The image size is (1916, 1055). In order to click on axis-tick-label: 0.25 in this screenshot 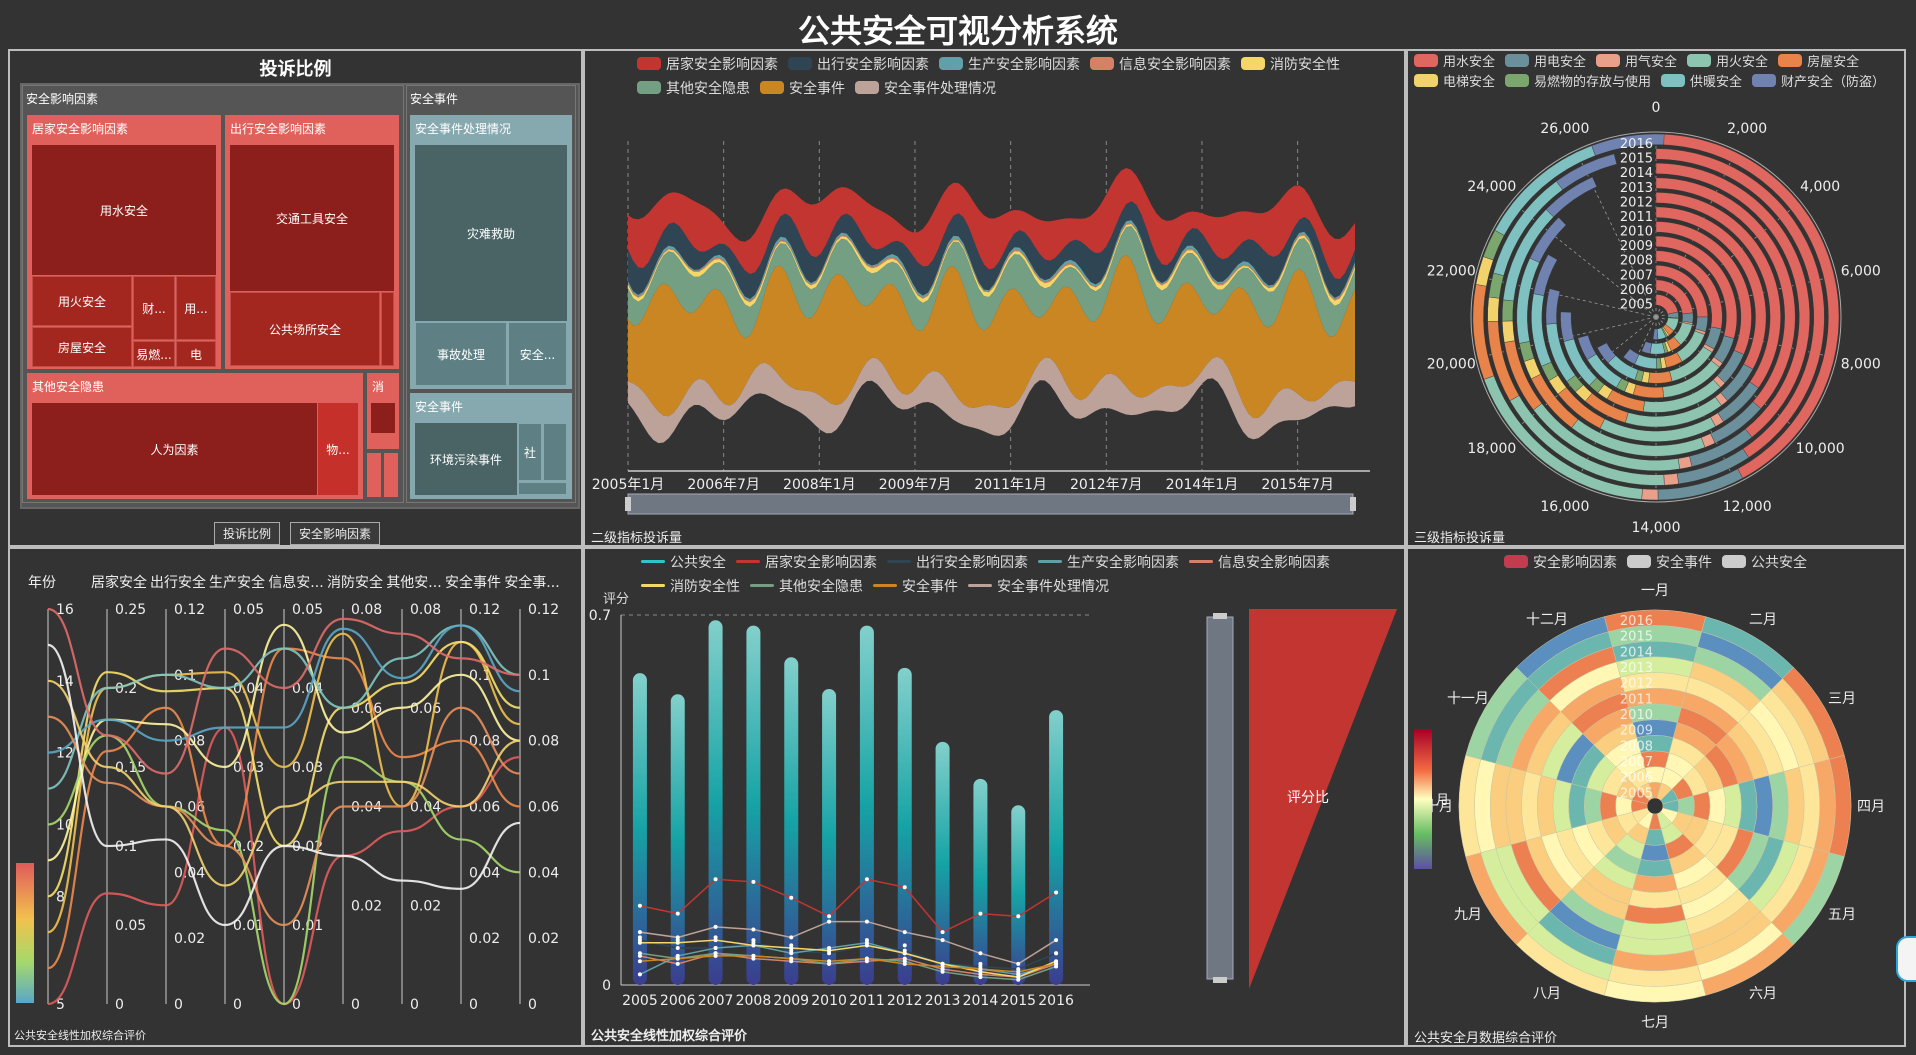, I will do `click(130, 610)`.